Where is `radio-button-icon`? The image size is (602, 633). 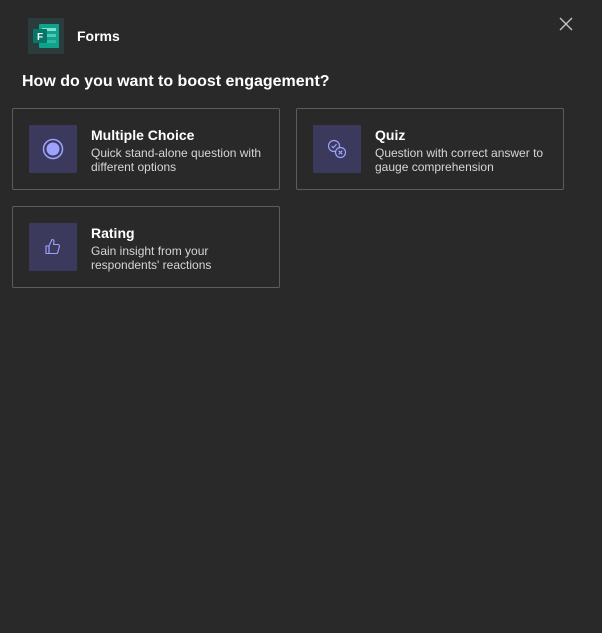 radio-button-icon is located at coordinates (53, 149).